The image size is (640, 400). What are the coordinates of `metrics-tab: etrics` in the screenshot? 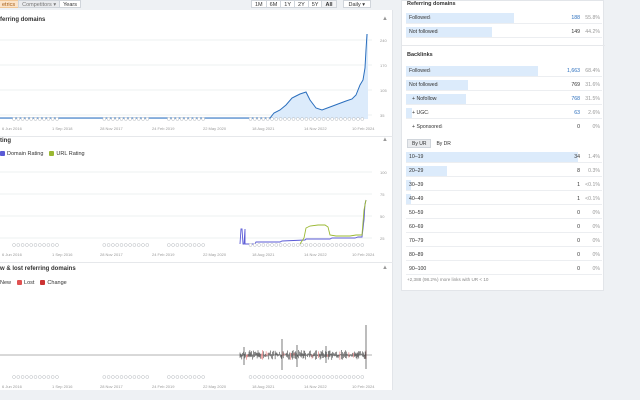 It's located at (10, 4).